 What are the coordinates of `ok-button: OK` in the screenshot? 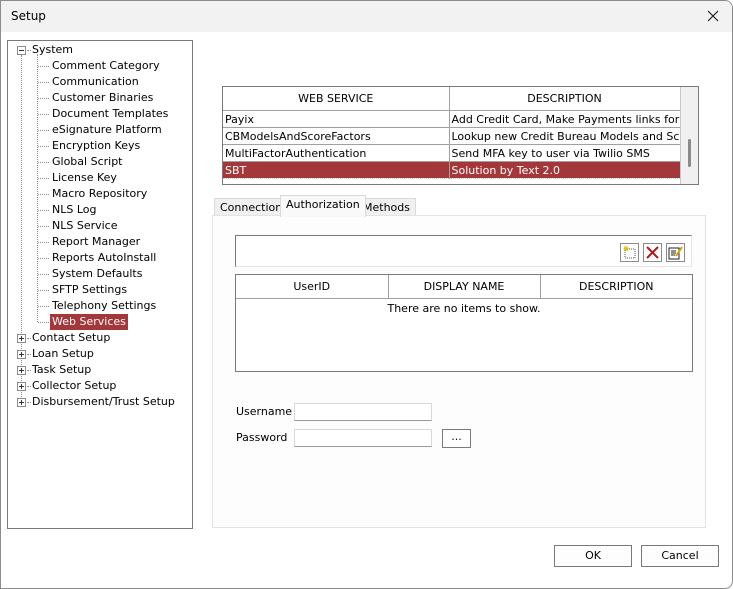 It's located at (593, 556).